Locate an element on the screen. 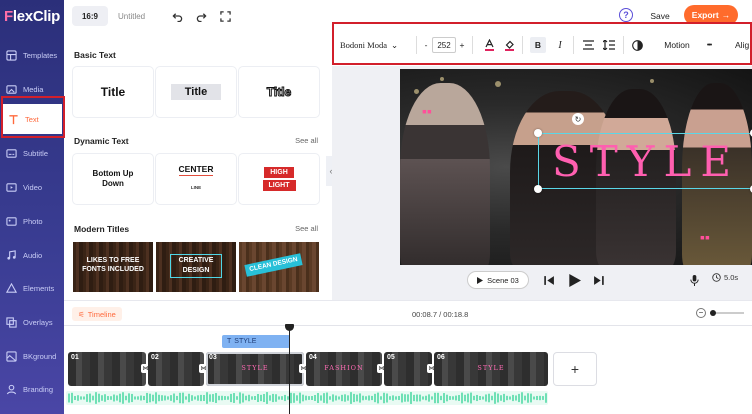  scene-selector-button: Scene 03 is located at coordinates (498, 280).